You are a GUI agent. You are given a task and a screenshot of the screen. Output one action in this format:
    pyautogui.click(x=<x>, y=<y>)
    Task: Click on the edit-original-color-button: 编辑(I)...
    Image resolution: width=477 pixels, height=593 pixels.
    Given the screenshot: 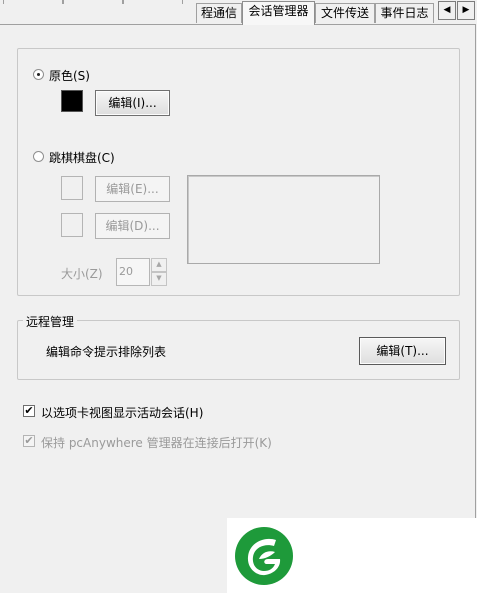 What is the action you would take?
    pyautogui.click(x=132, y=103)
    